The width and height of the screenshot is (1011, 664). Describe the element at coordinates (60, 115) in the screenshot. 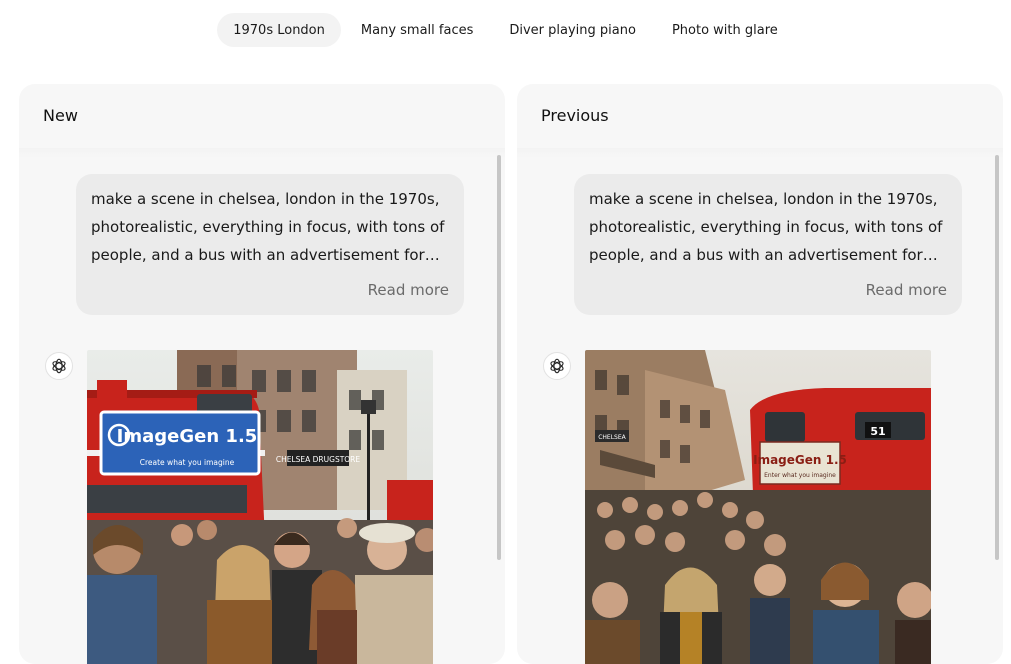

I see `panel-title: New` at that location.